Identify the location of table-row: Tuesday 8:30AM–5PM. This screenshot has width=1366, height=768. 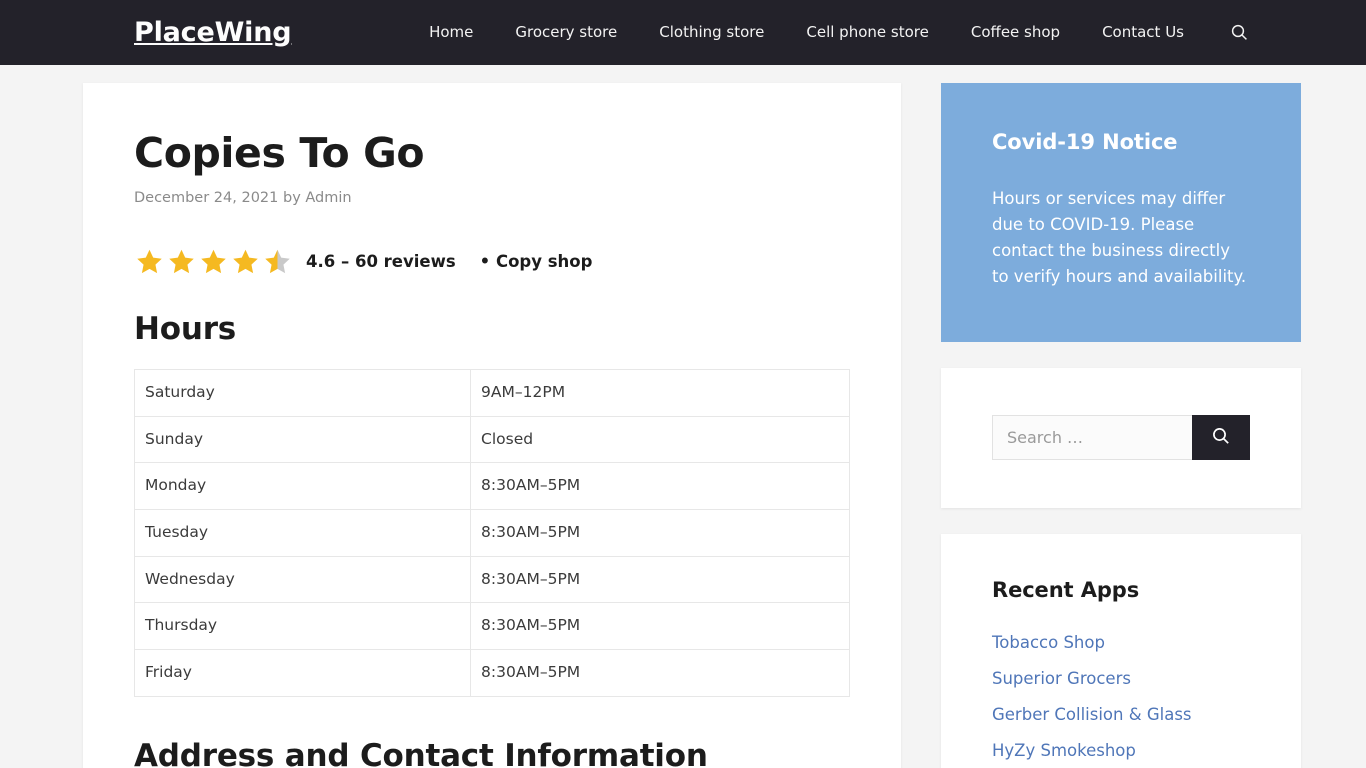
(491, 532).